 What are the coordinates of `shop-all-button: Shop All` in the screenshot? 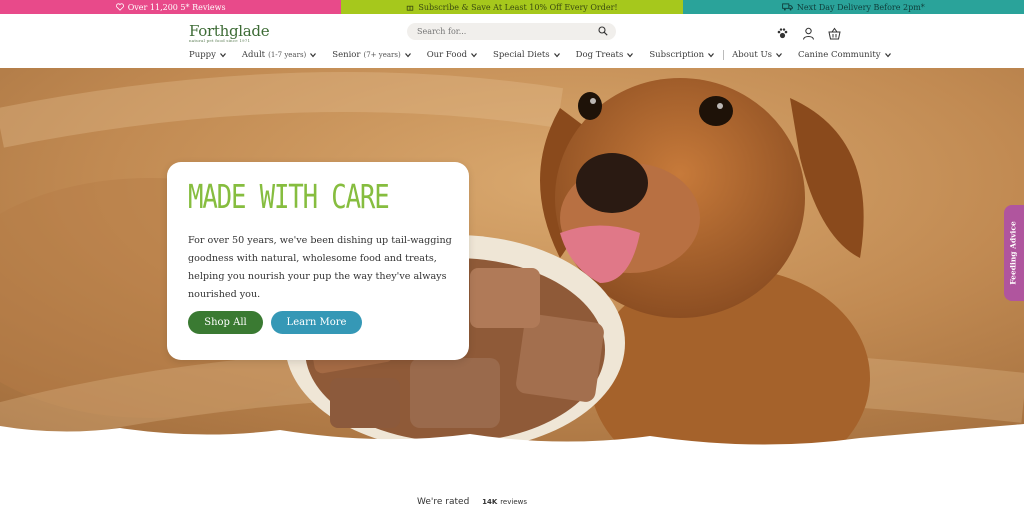 It's located at (225, 322).